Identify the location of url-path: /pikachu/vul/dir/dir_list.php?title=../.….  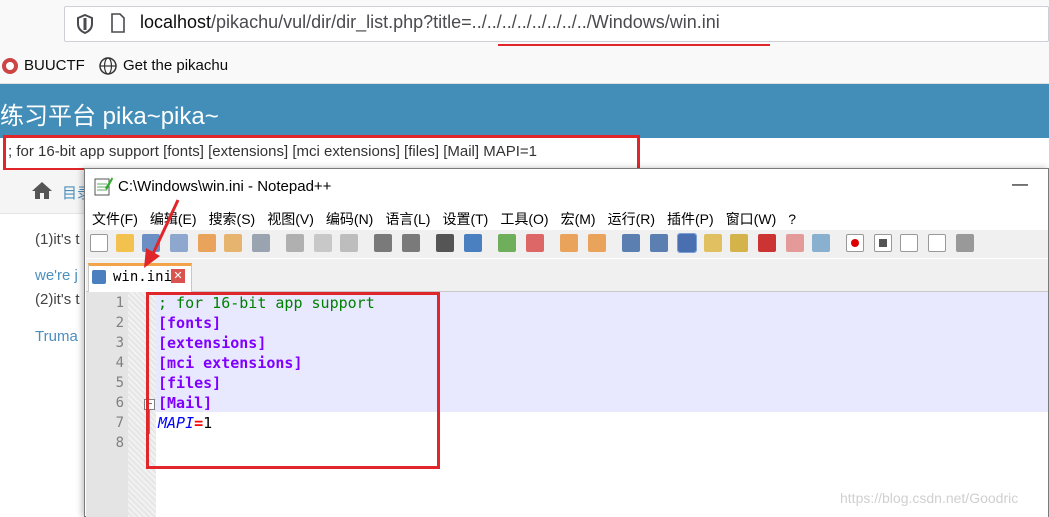
(465, 22).